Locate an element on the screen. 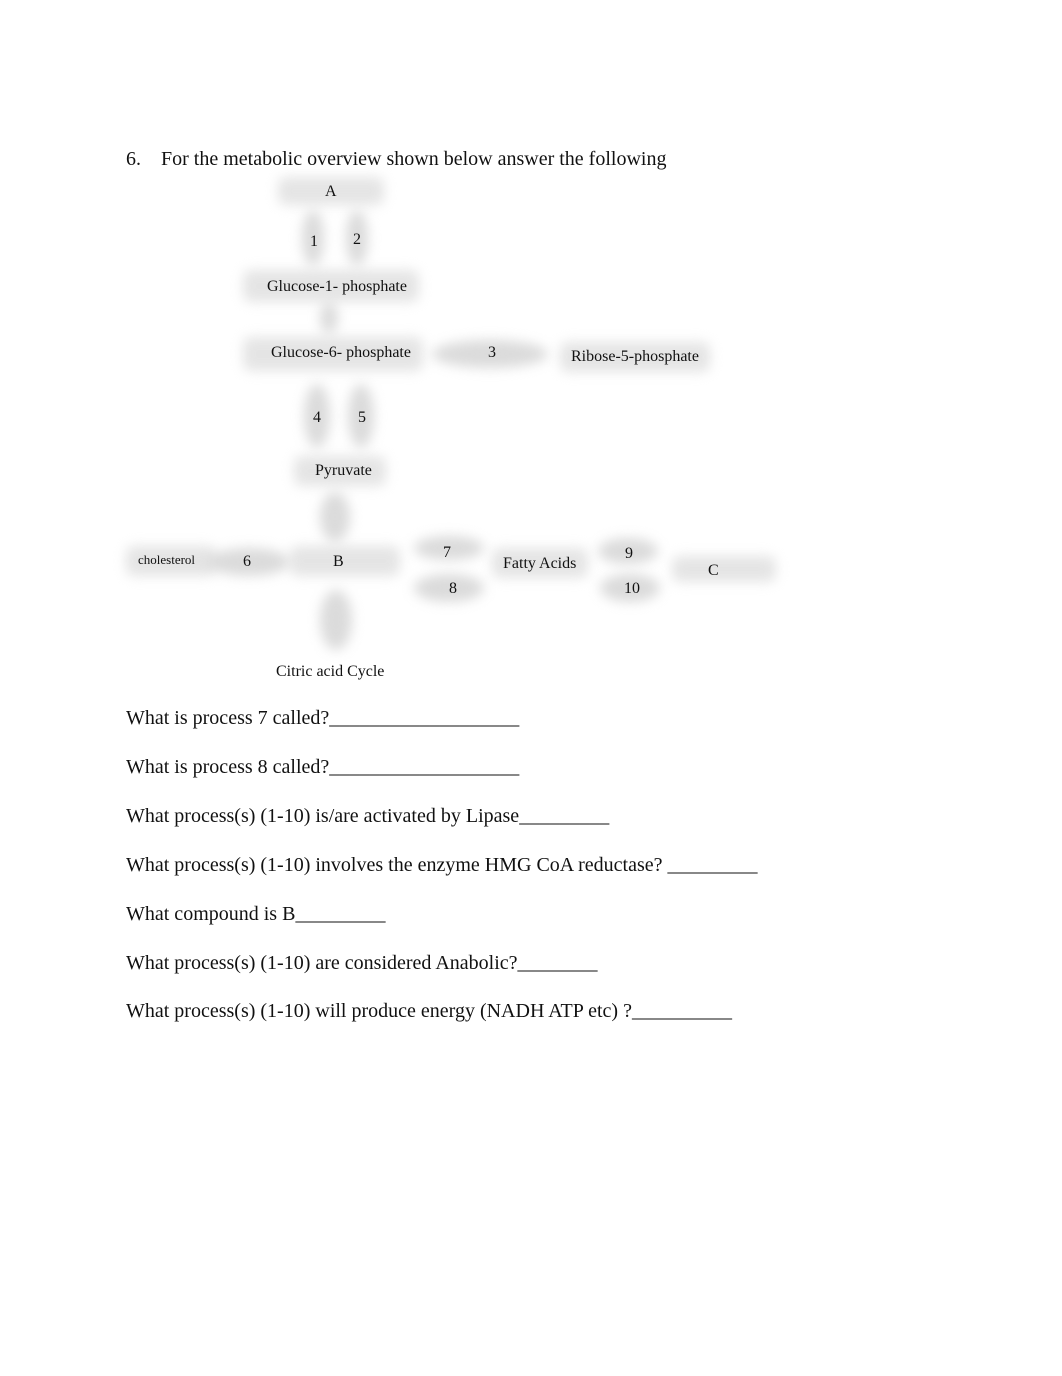 This screenshot has width=1062, height=1376. node-citric-acid-cycle: Citric acid Cycle is located at coordinates (330, 671).